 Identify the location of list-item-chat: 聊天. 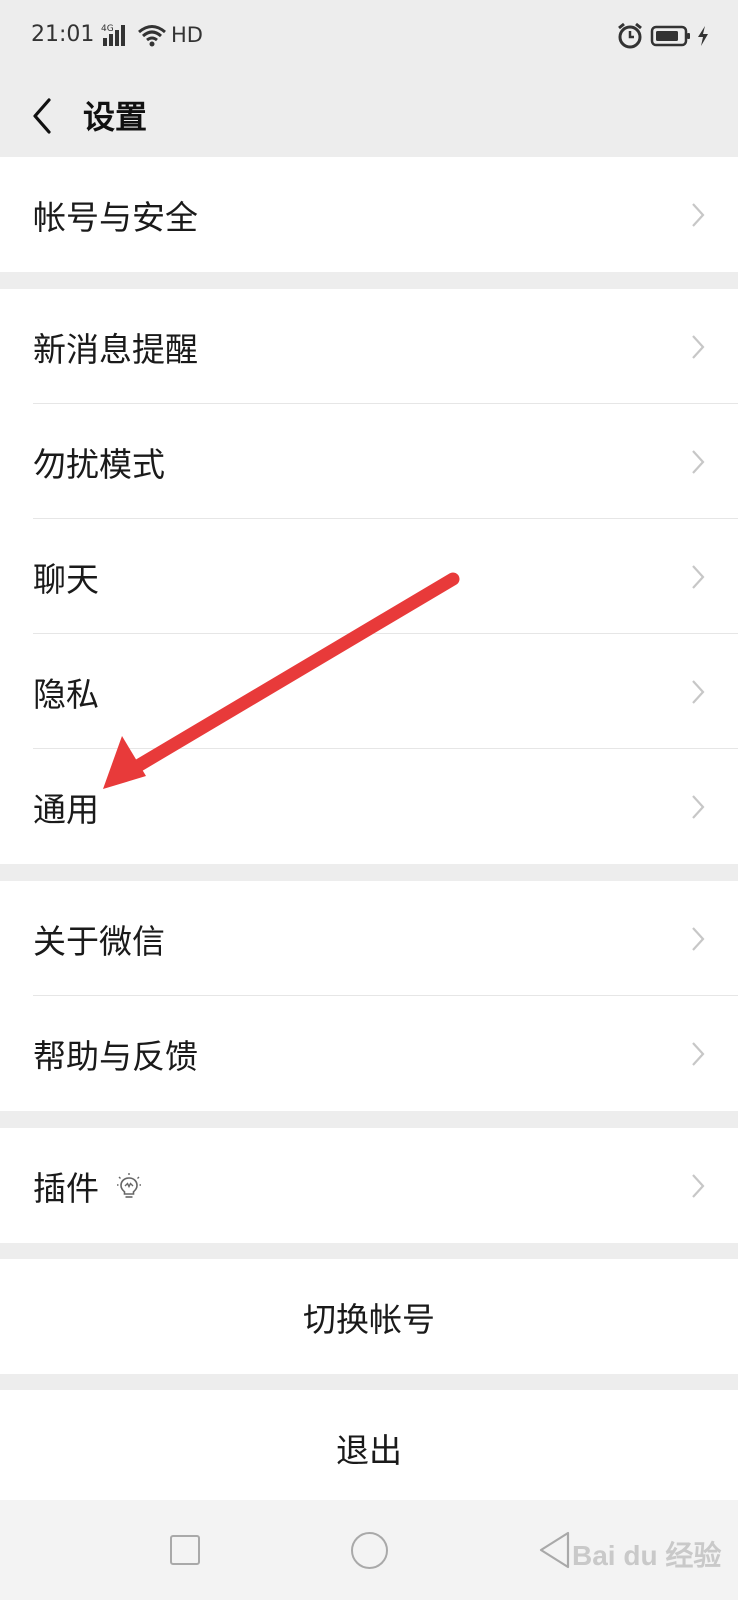
(369, 576).